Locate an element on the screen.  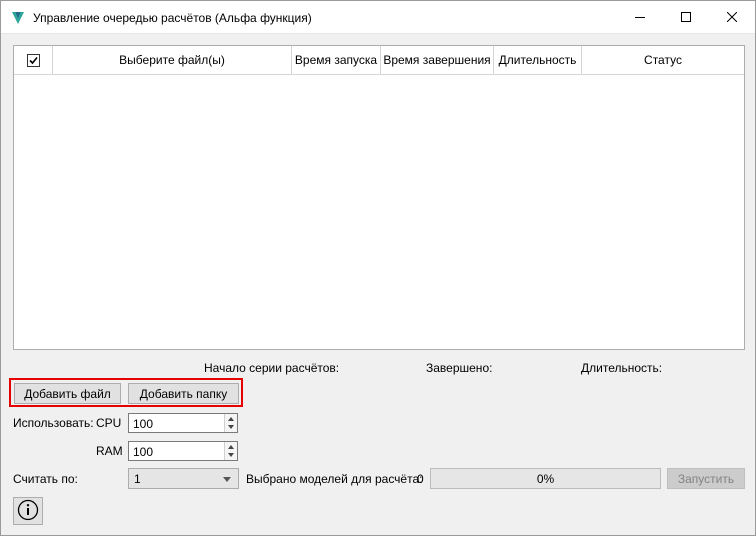
maximize-icon is located at coordinates (686, 18).